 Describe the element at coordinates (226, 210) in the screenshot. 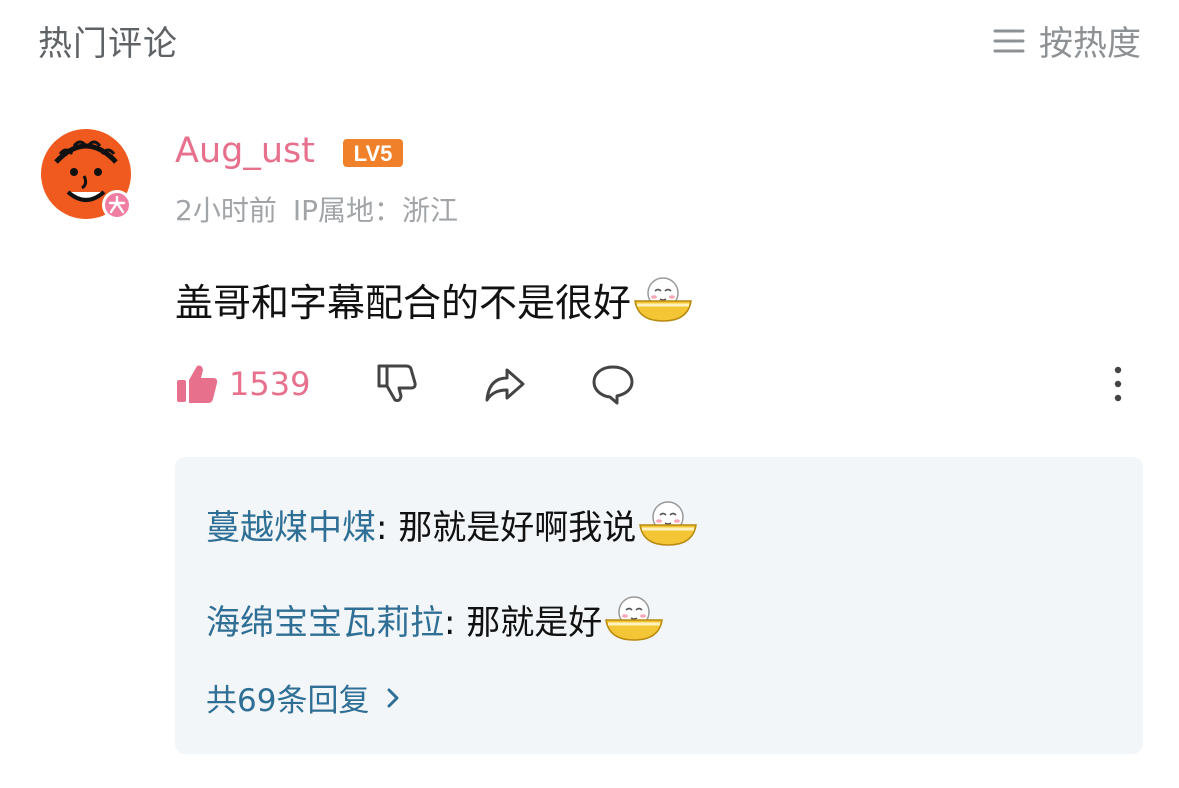

I see `comment-time: 2小时前` at that location.